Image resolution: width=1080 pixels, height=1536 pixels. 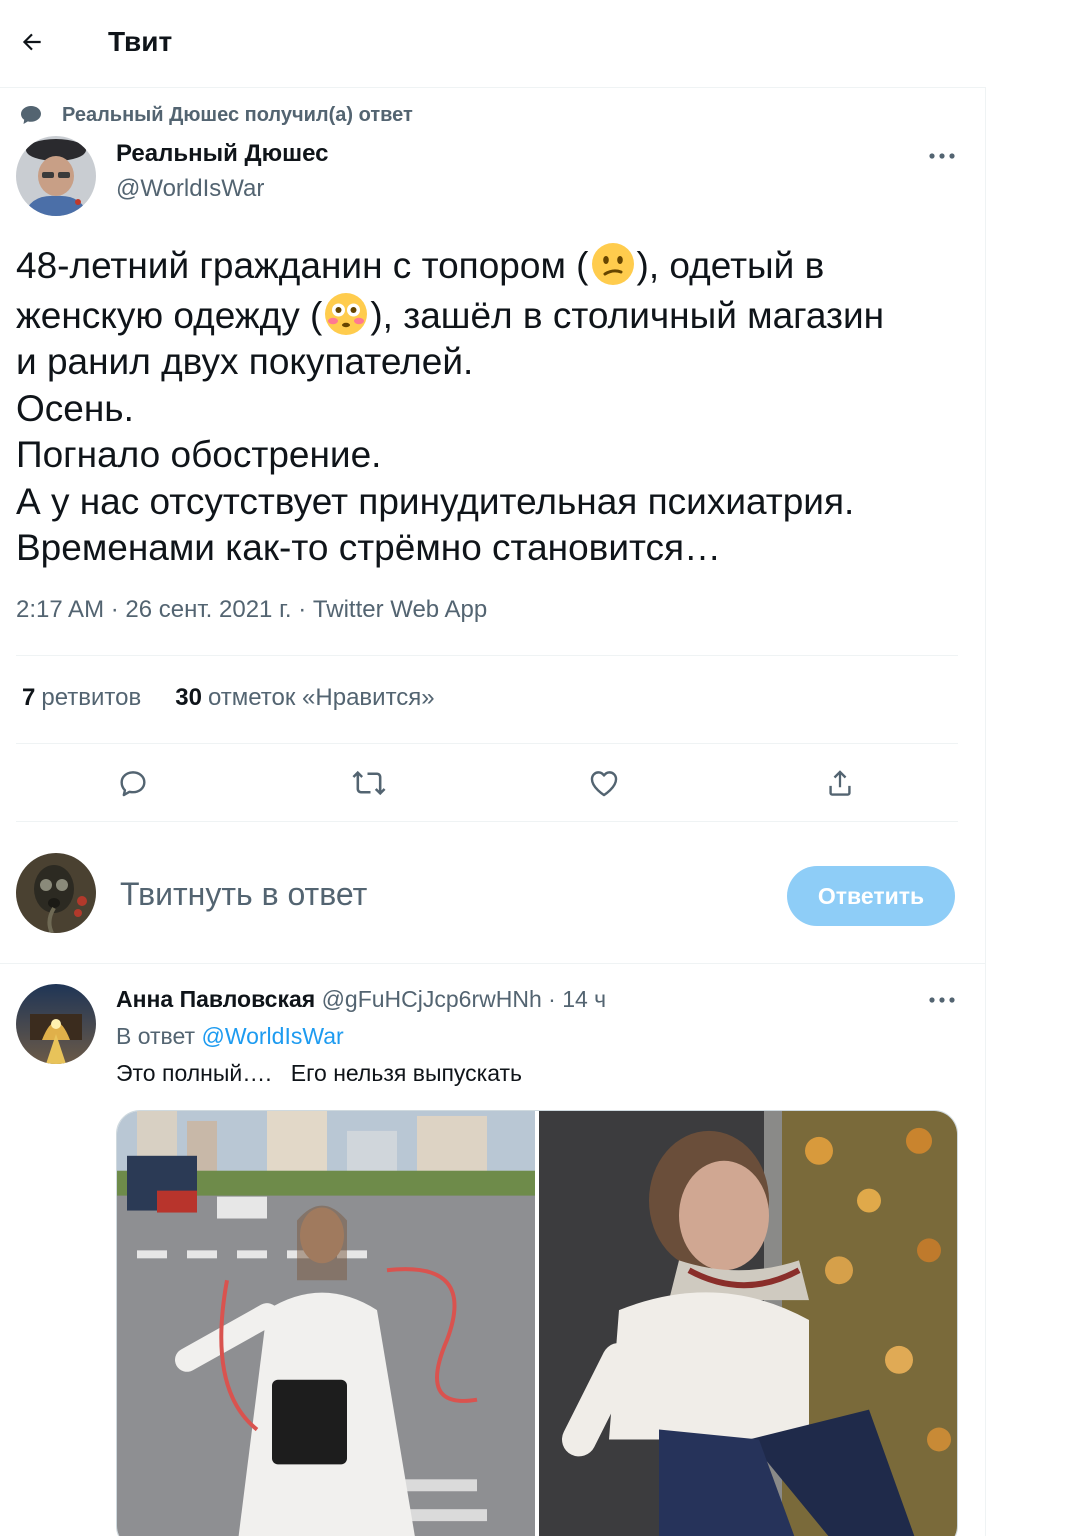 I want to click on reply-text: Это полный…. Его нельзя выпускать, so click(x=319, y=1073).